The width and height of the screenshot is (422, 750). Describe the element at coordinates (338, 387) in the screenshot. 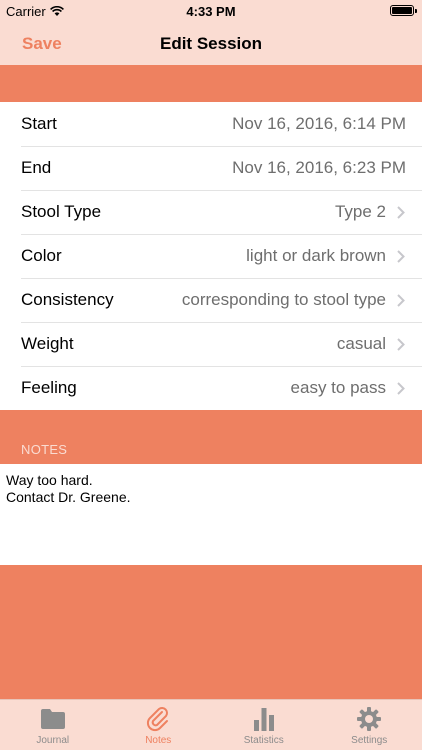

I see `row-value: easy to pass` at that location.